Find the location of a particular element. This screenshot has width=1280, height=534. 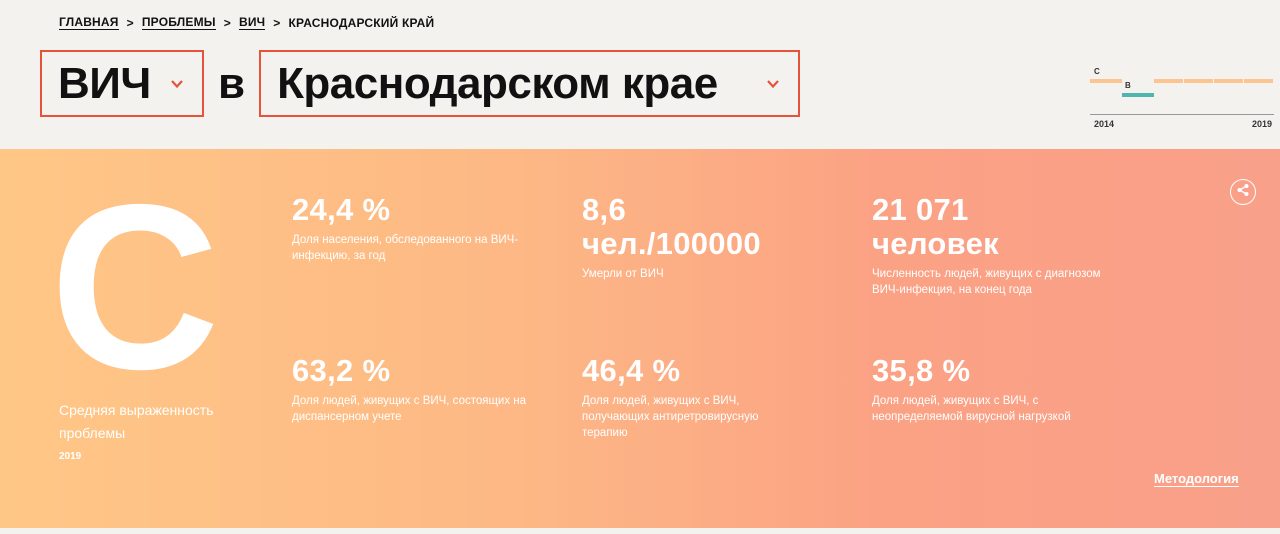

problem-select: ВИЧ is located at coordinates (122, 83).